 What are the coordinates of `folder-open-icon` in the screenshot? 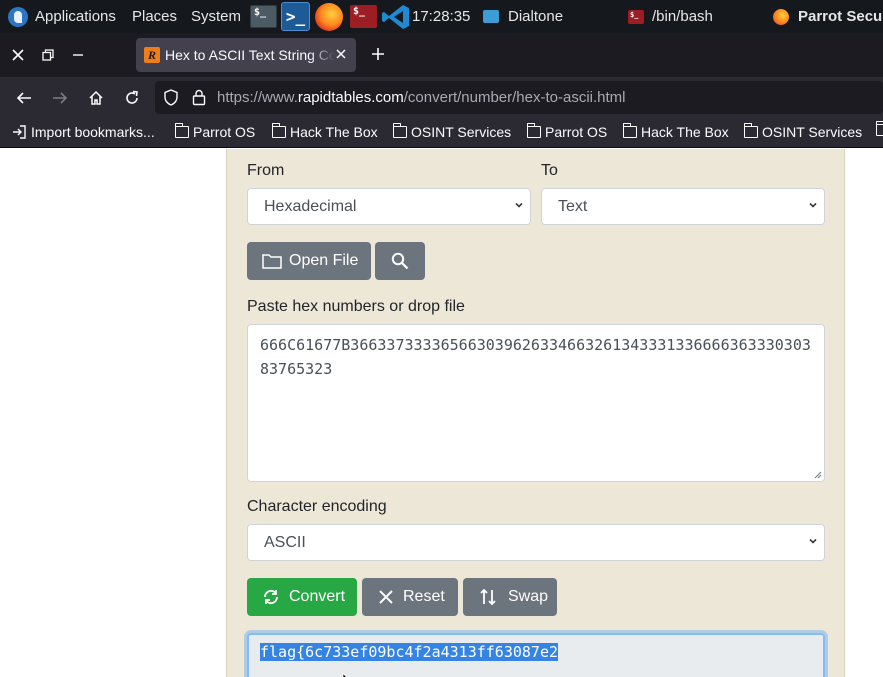 It's located at (272, 261).